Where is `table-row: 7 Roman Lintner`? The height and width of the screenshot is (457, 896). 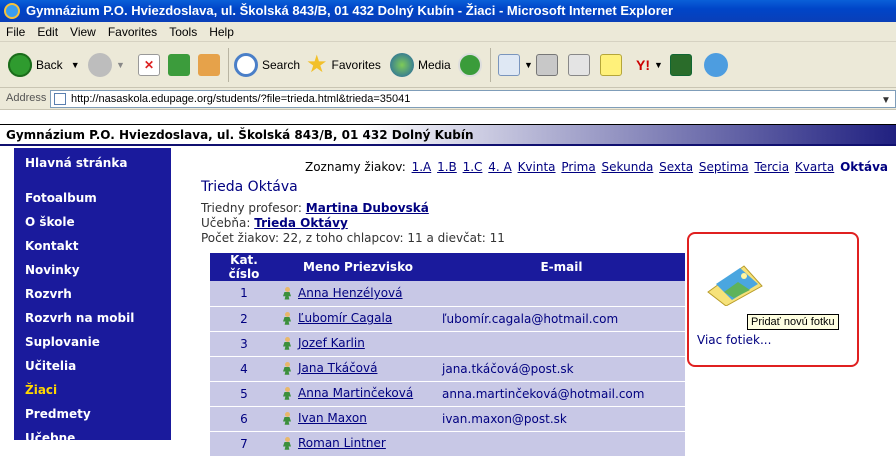 table-row: 7 Roman Lintner is located at coordinates (447, 444).